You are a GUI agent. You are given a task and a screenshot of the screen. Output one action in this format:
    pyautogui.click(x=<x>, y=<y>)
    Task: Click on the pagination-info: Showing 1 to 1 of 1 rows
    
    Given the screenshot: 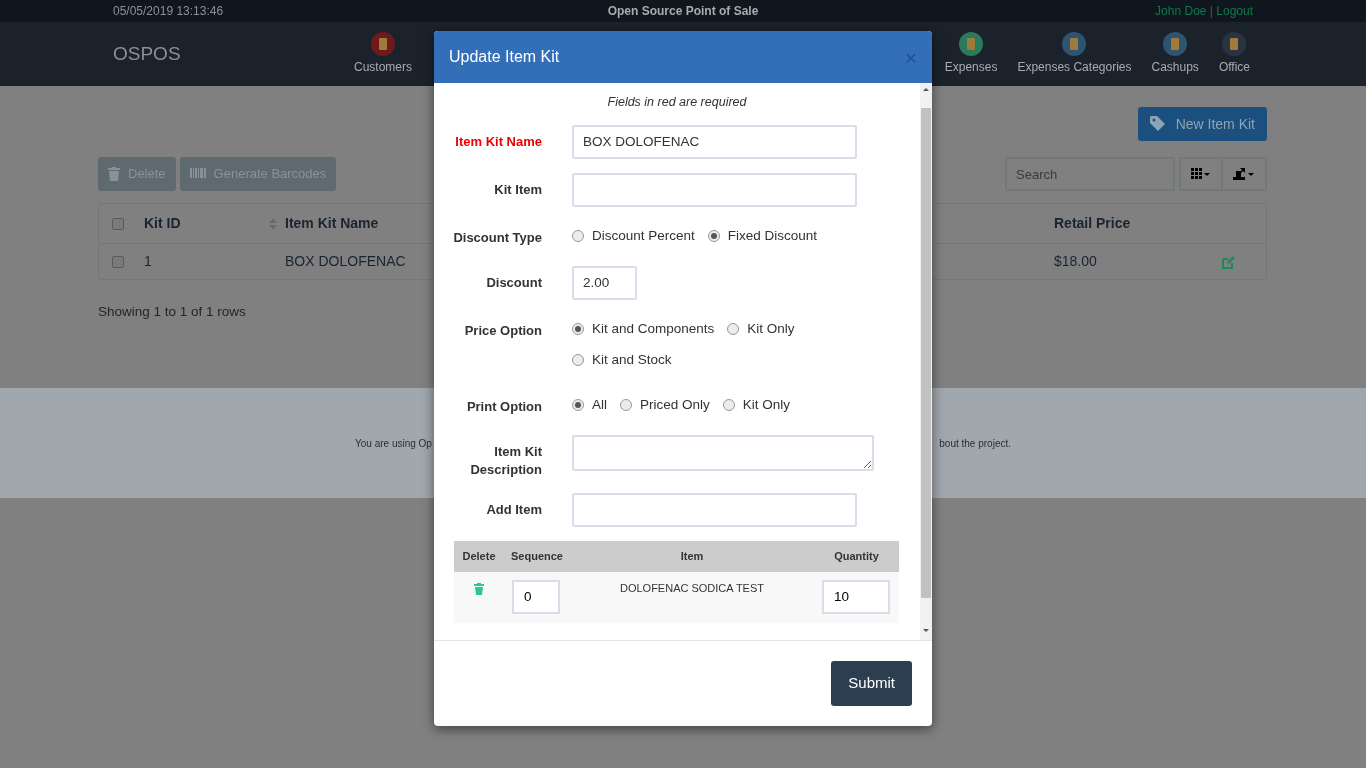 What is the action you would take?
    pyautogui.click(x=172, y=312)
    